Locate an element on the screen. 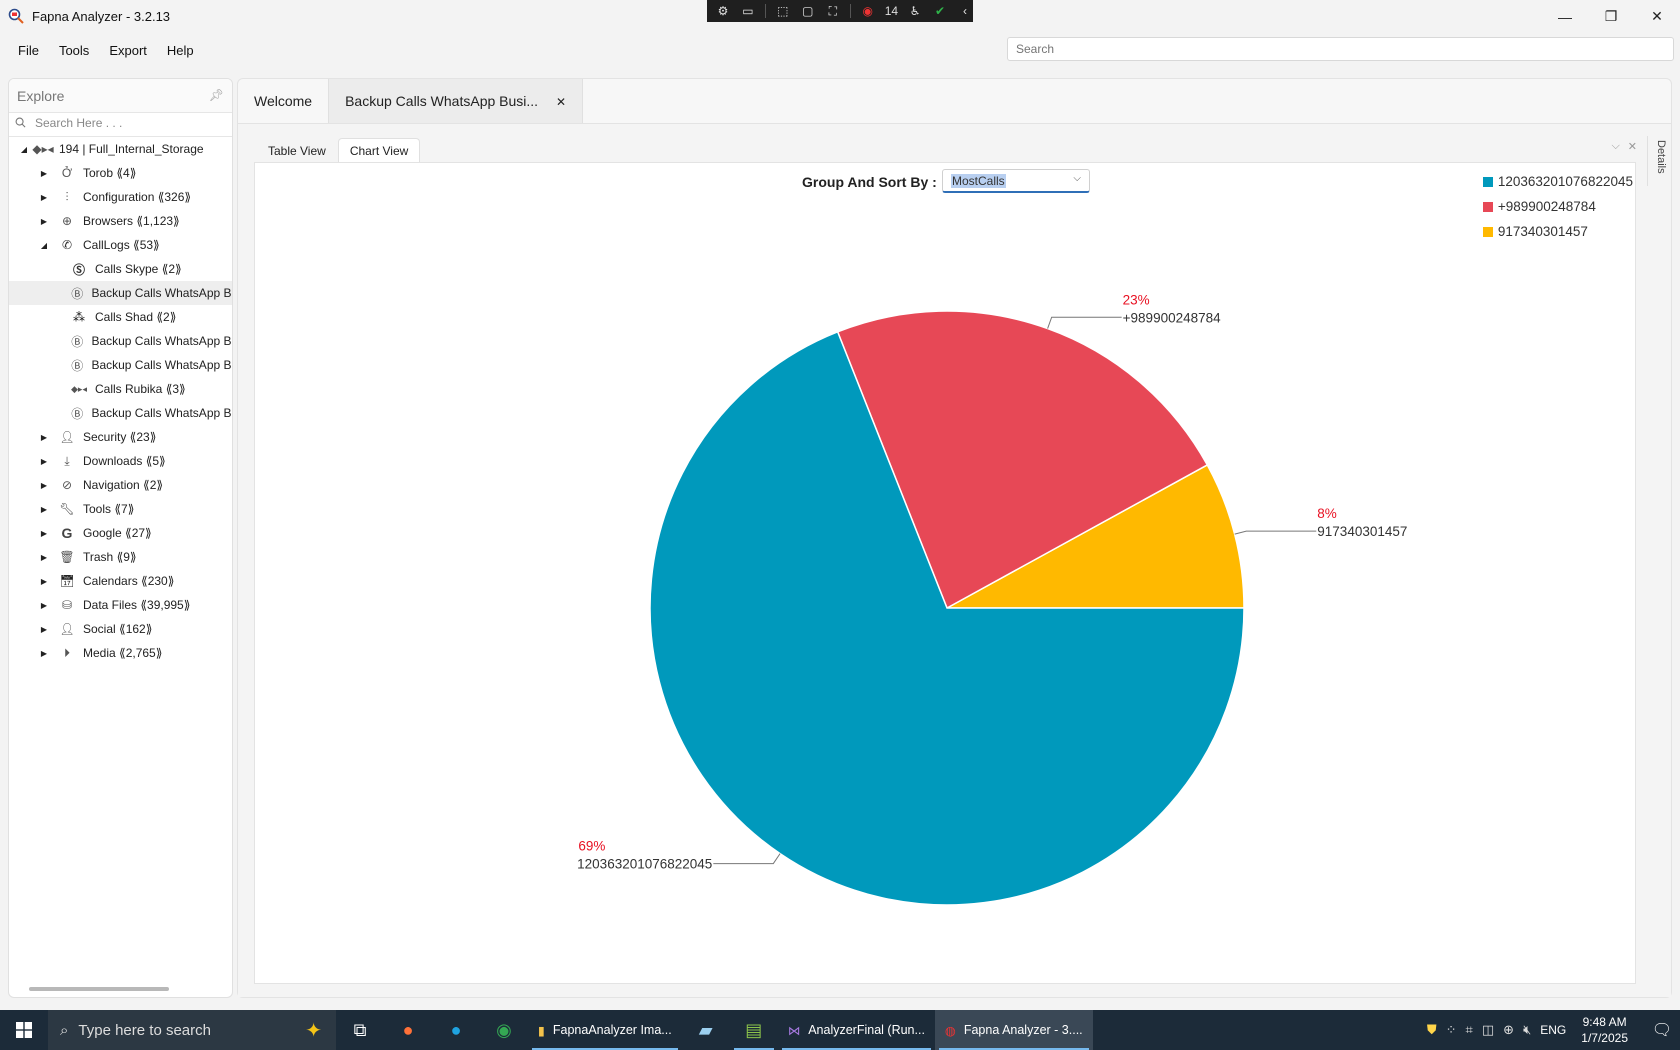  tab-chart-view: Chart View is located at coordinates (379, 150).